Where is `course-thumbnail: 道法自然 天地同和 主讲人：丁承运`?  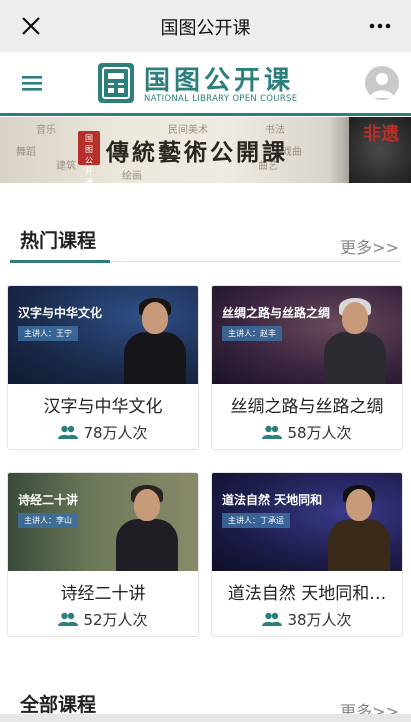 course-thumbnail: 道法自然 天地同和 主讲人：丁承运 is located at coordinates (307, 522).